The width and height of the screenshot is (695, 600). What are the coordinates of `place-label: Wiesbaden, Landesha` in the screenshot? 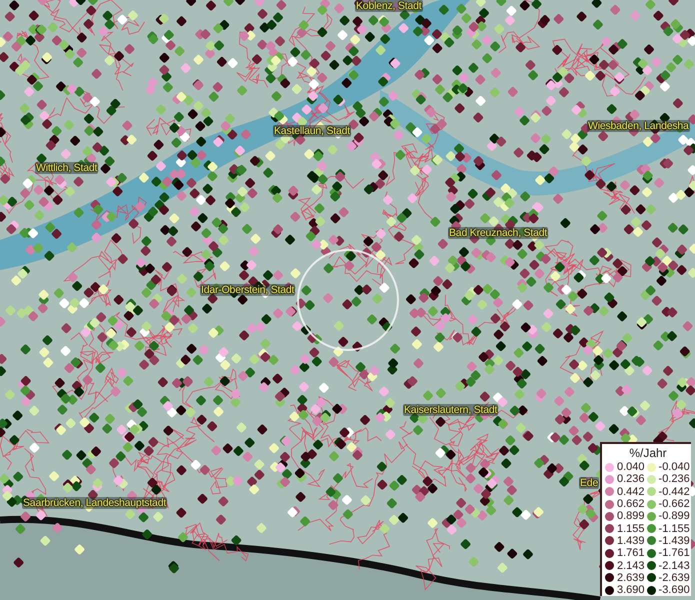 It's located at (638, 126).